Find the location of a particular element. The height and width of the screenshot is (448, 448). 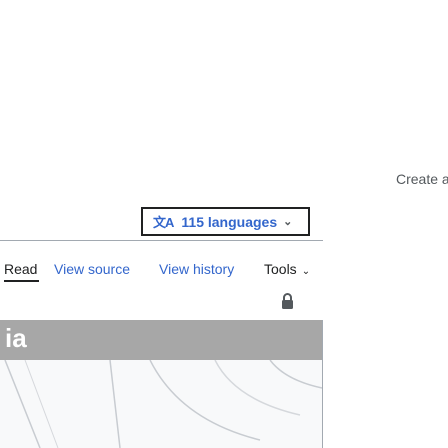

tab-read-indicator is located at coordinates (21, 281).